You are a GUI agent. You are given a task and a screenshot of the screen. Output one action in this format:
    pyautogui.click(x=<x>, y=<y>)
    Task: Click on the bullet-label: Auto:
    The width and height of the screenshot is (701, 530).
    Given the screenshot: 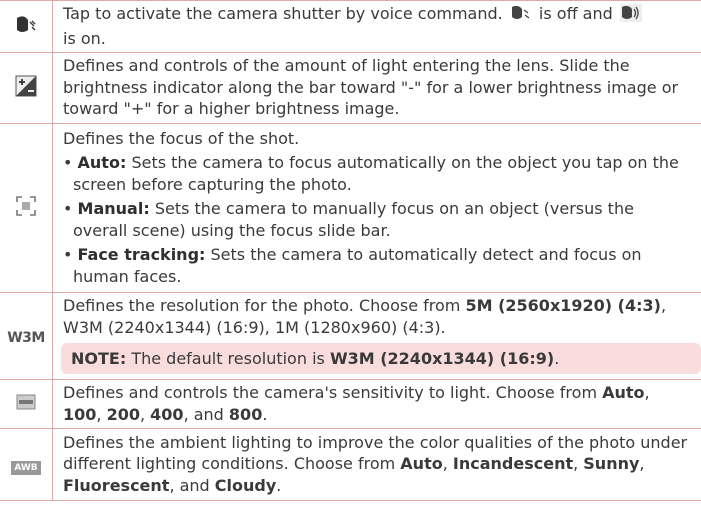 What is the action you would take?
    pyautogui.click(x=102, y=163)
    